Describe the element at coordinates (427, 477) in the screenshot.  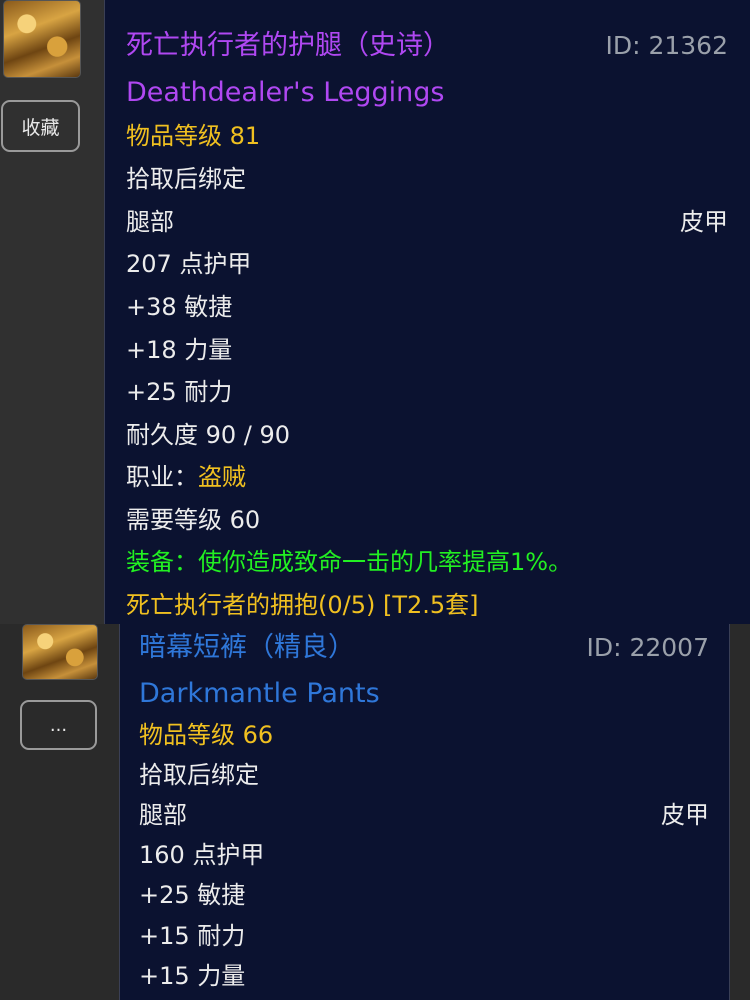
I see `class-row: 职业：盗贼` at that location.